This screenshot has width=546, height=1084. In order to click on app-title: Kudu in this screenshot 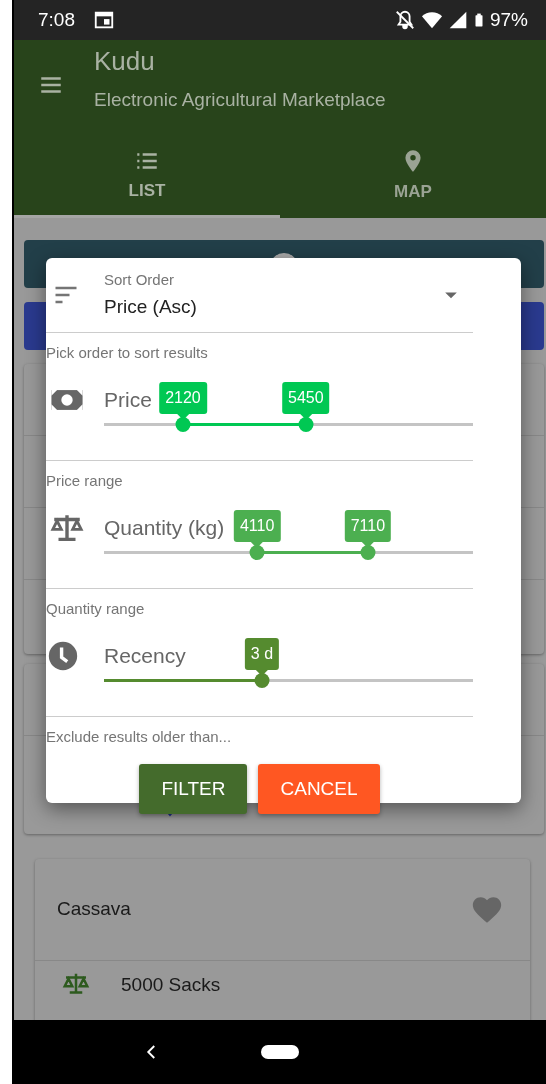, I will do `click(125, 61)`.